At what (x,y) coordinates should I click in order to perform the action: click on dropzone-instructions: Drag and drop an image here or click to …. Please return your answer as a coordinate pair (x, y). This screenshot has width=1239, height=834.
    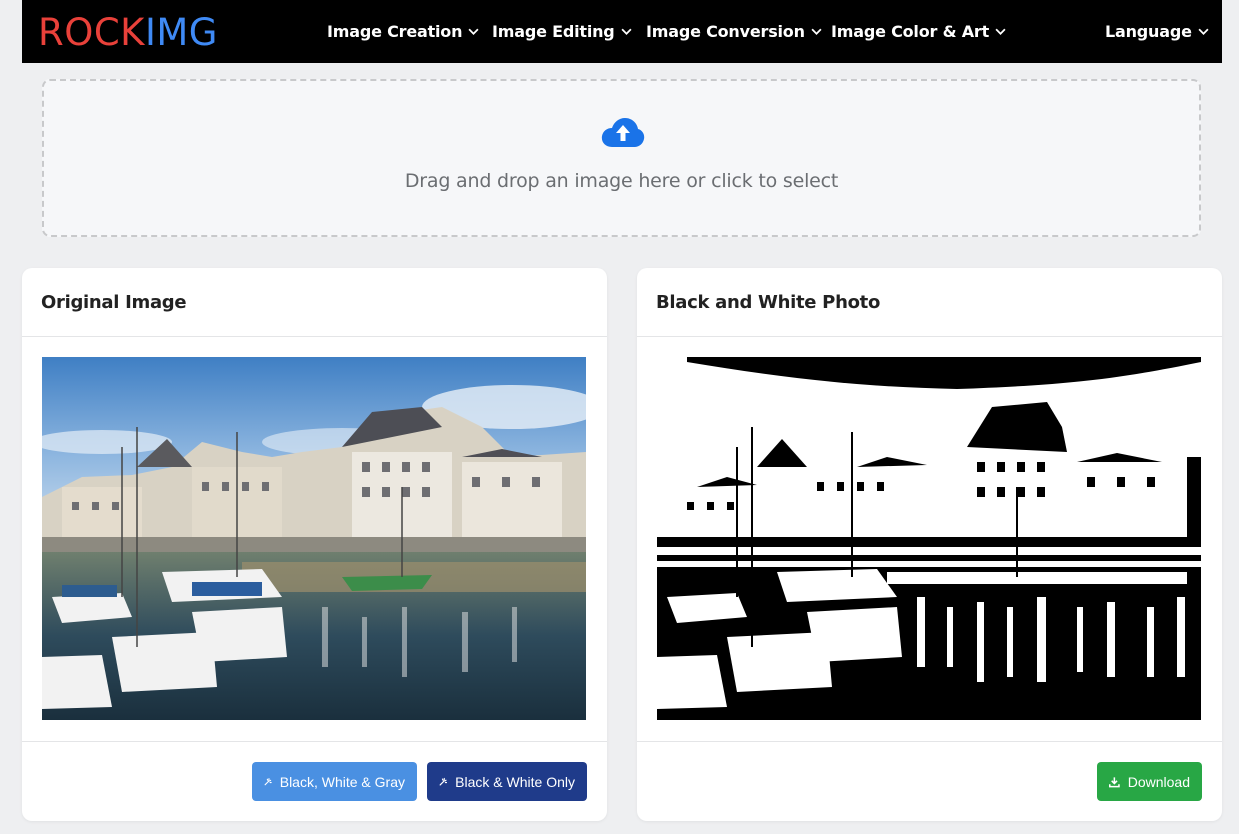
    Looking at the image, I should click on (621, 181).